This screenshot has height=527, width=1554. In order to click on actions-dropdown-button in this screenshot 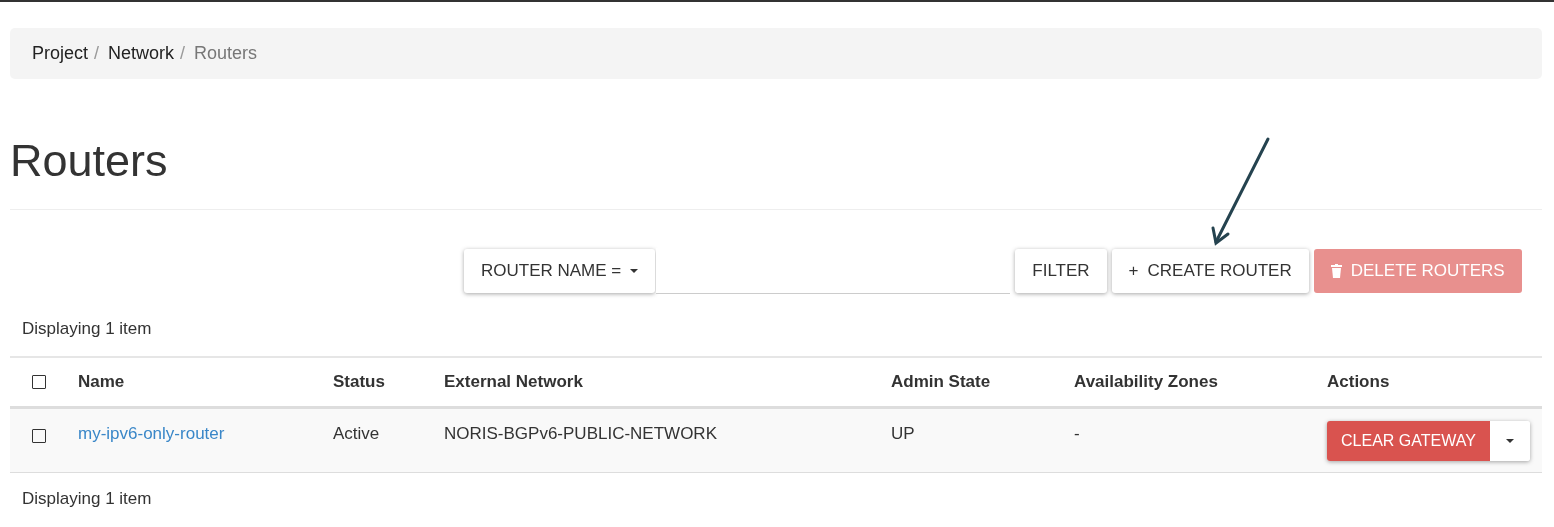, I will do `click(1509, 441)`.